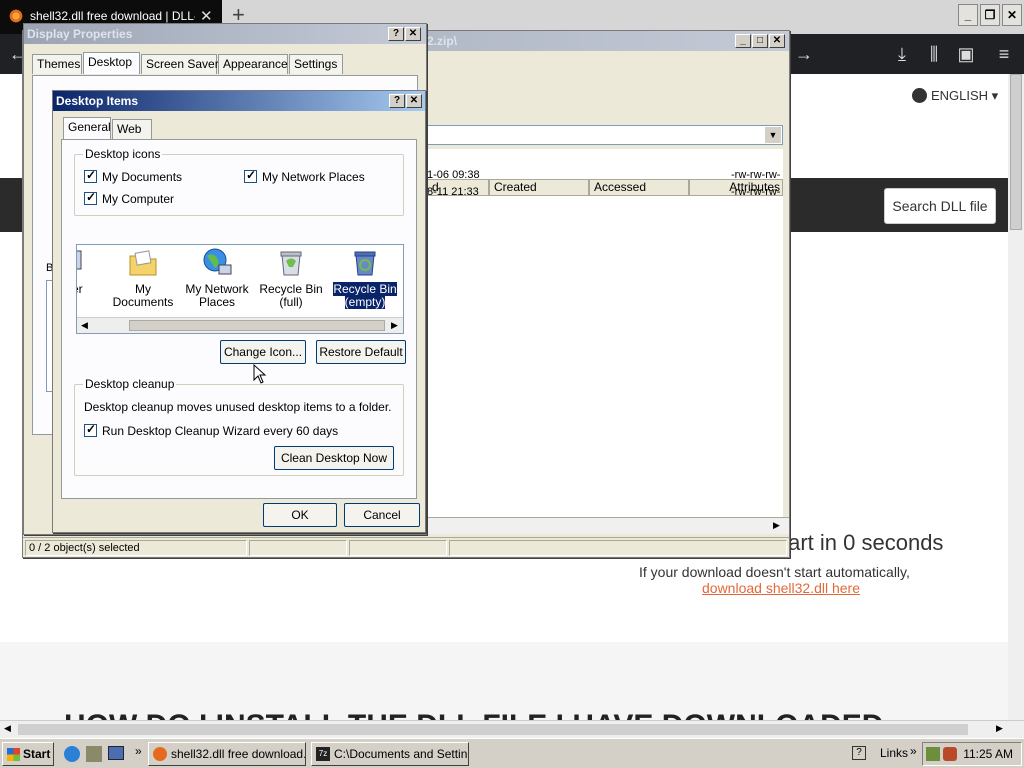  What do you see at coordinates (913, 751) in the screenshot?
I see `links-more-icon: »` at bounding box center [913, 751].